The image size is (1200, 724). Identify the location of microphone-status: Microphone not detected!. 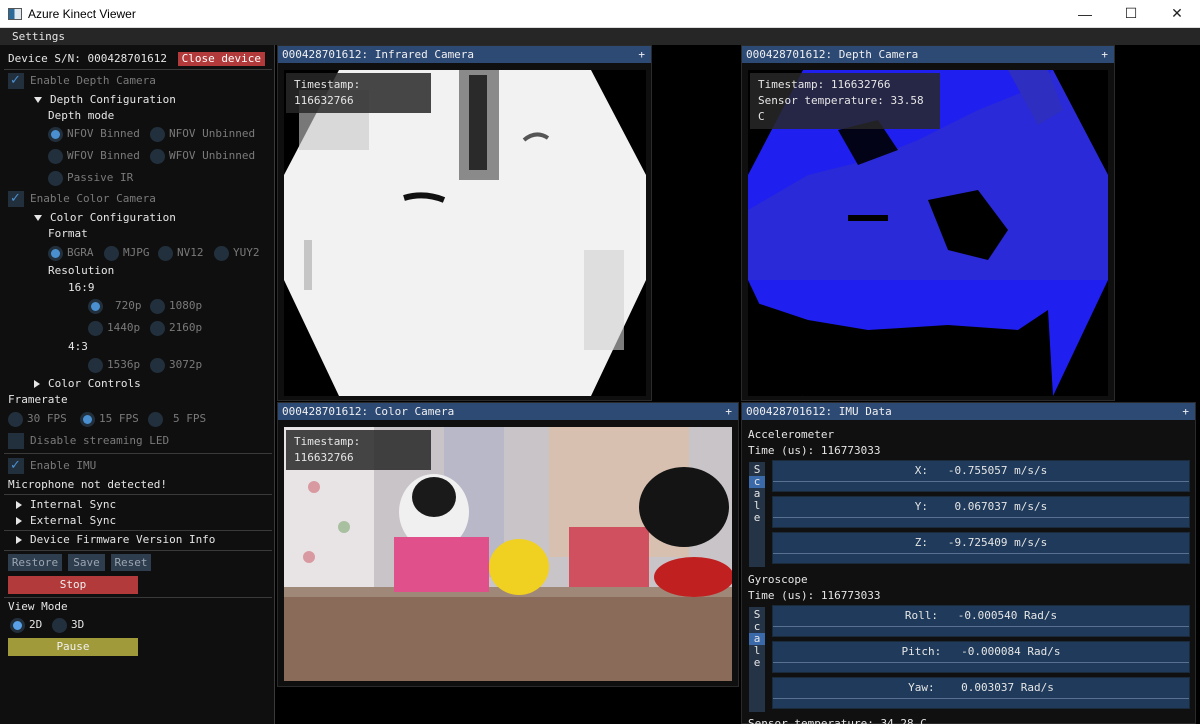
(87, 484).